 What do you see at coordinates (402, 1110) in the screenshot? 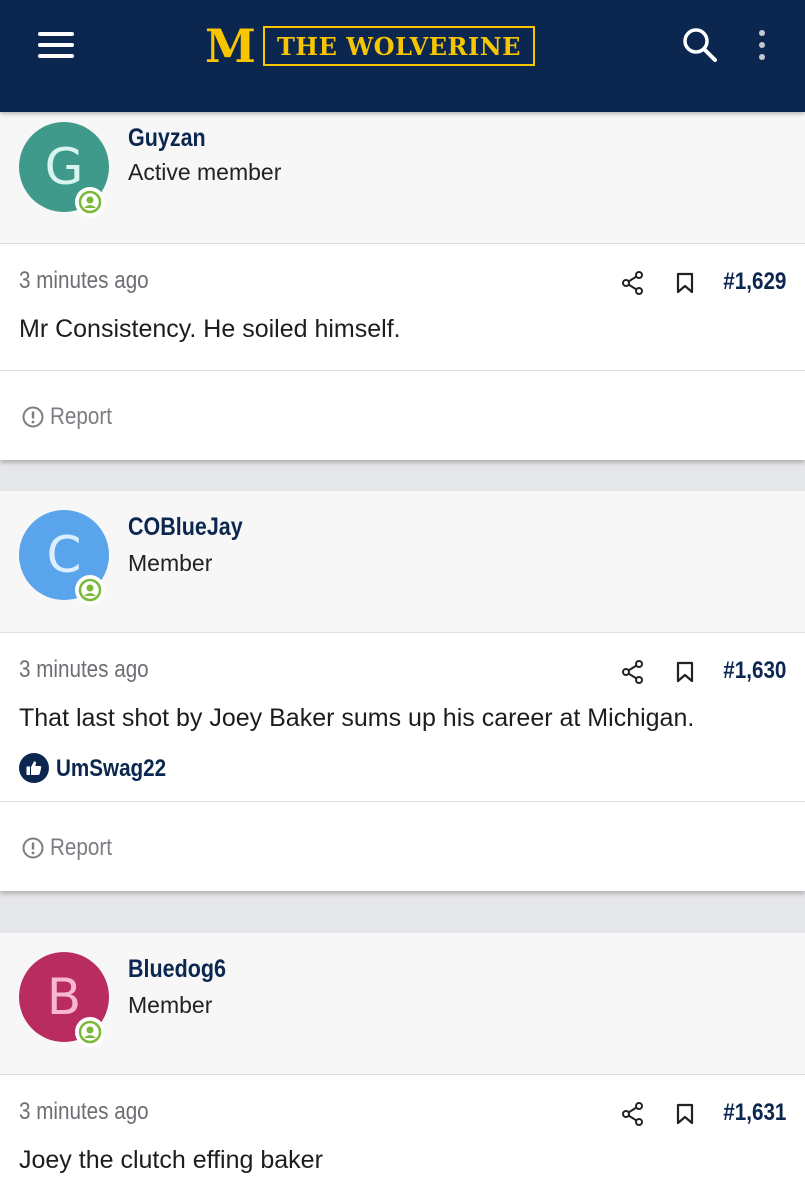
I see `post-meta: 3 minutes ago #1,631` at bounding box center [402, 1110].